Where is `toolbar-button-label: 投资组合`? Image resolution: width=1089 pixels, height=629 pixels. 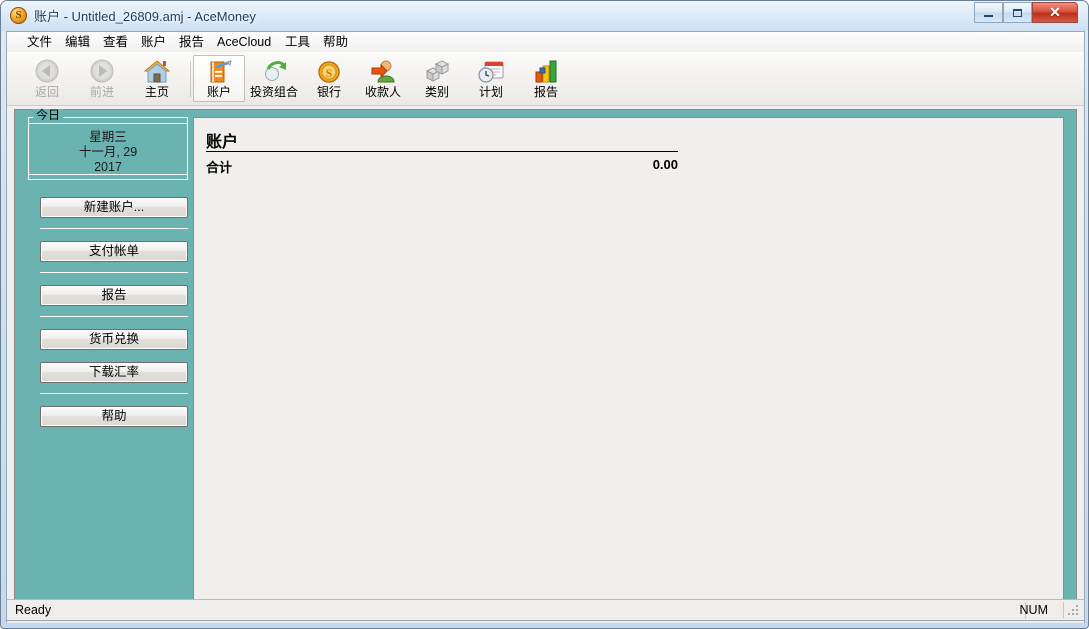
toolbar-button-label: 投资组合 is located at coordinates (273, 92).